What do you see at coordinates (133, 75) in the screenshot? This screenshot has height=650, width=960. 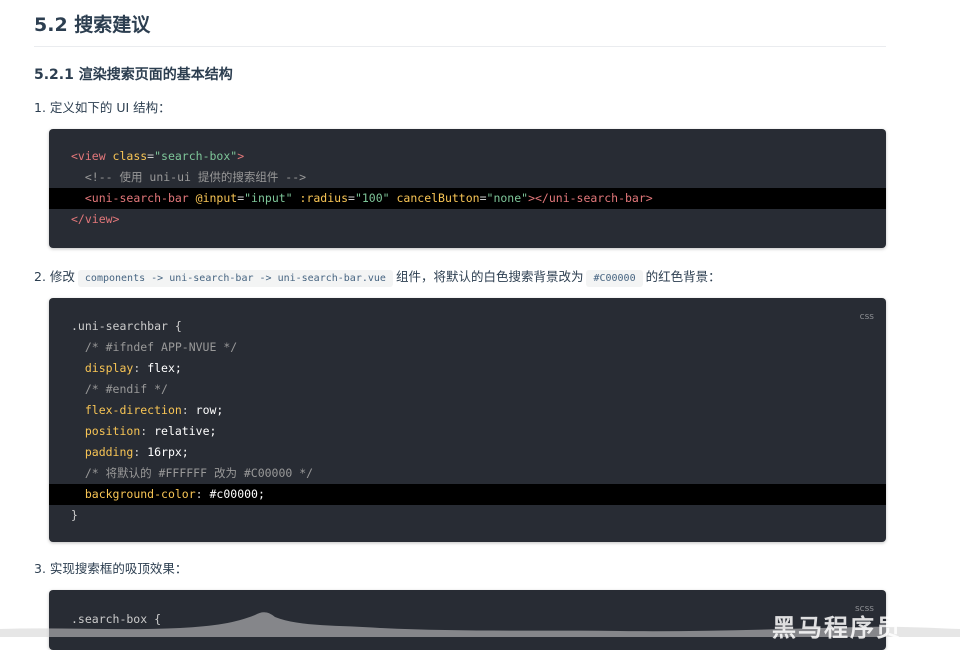 I see `subsection-heading: 5.2.1 渲染搜索页面的基本结构` at bounding box center [133, 75].